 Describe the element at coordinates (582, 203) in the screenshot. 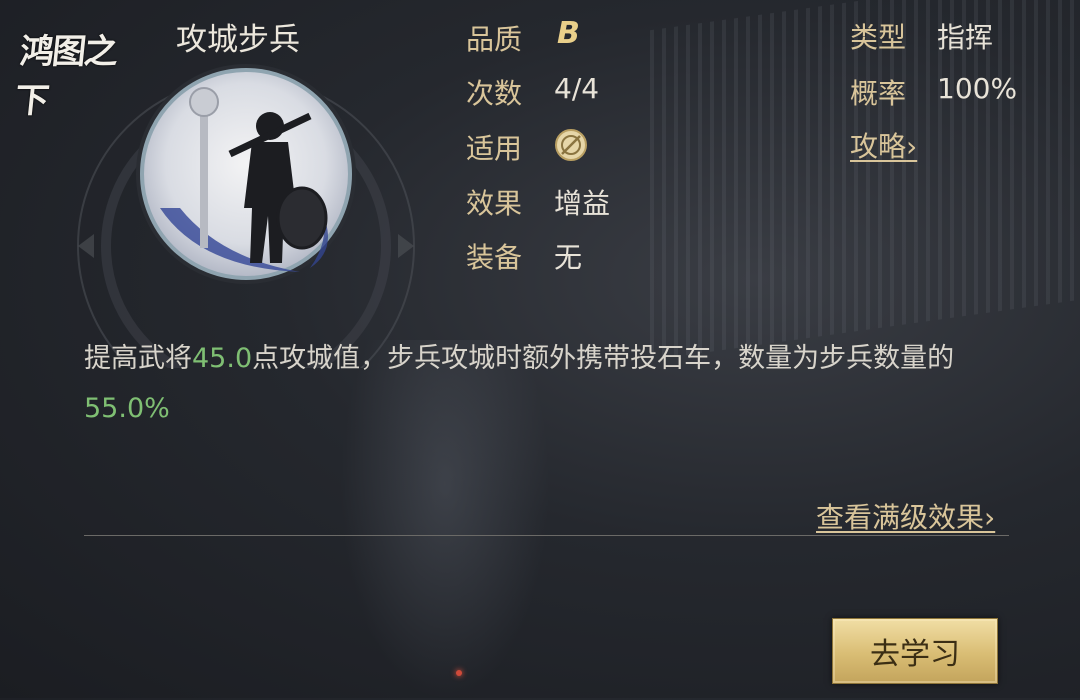

I see `effect-value: 增益` at that location.